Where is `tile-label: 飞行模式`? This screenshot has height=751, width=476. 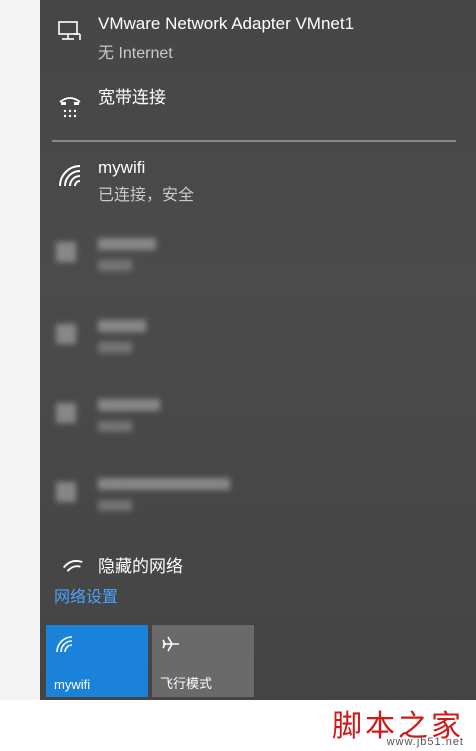
tile-label: 飞行模式 is located at coordinates (186, 683).